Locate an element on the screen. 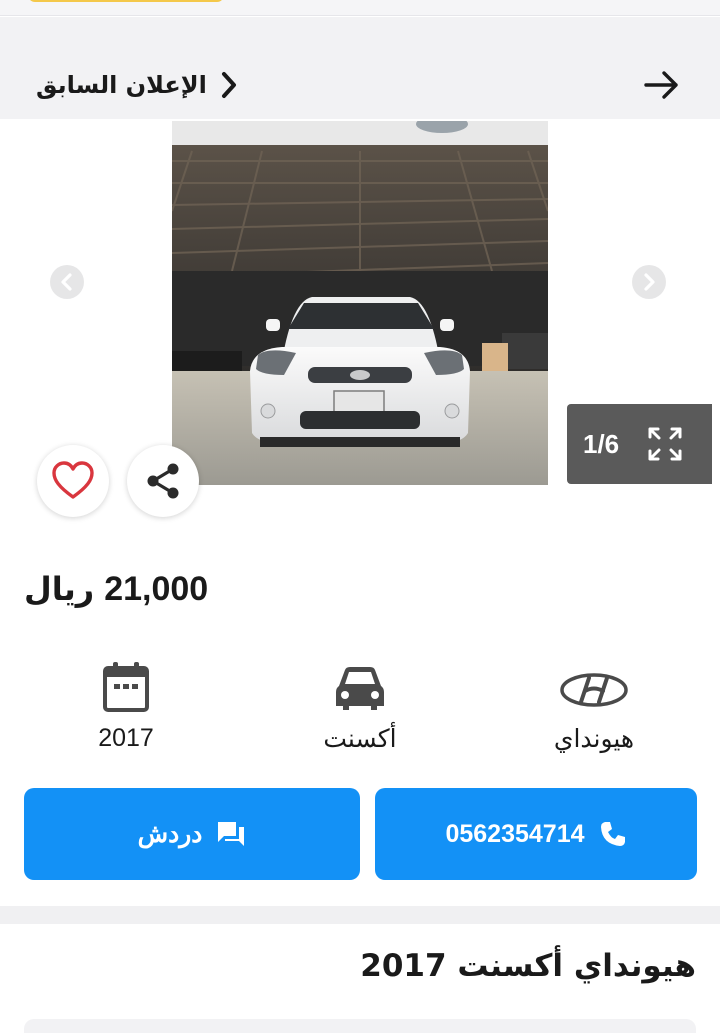 The image size is (720, 1033). chat-icon is located at coordinates (231, 834).